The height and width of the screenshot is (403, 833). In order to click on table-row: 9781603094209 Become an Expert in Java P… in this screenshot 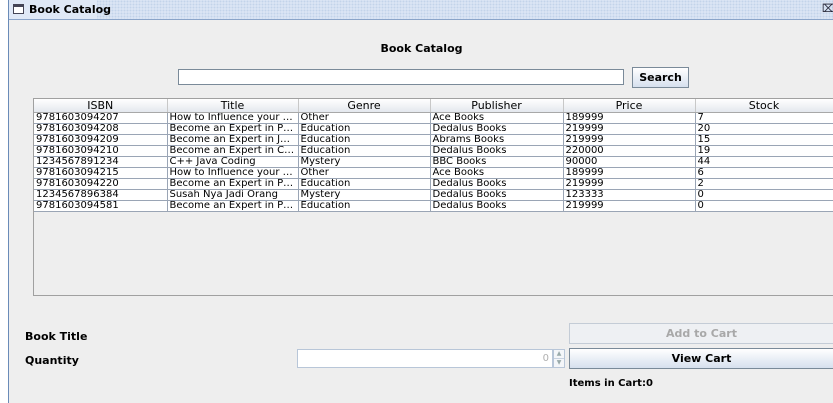, I will do `click(433, 140)`.